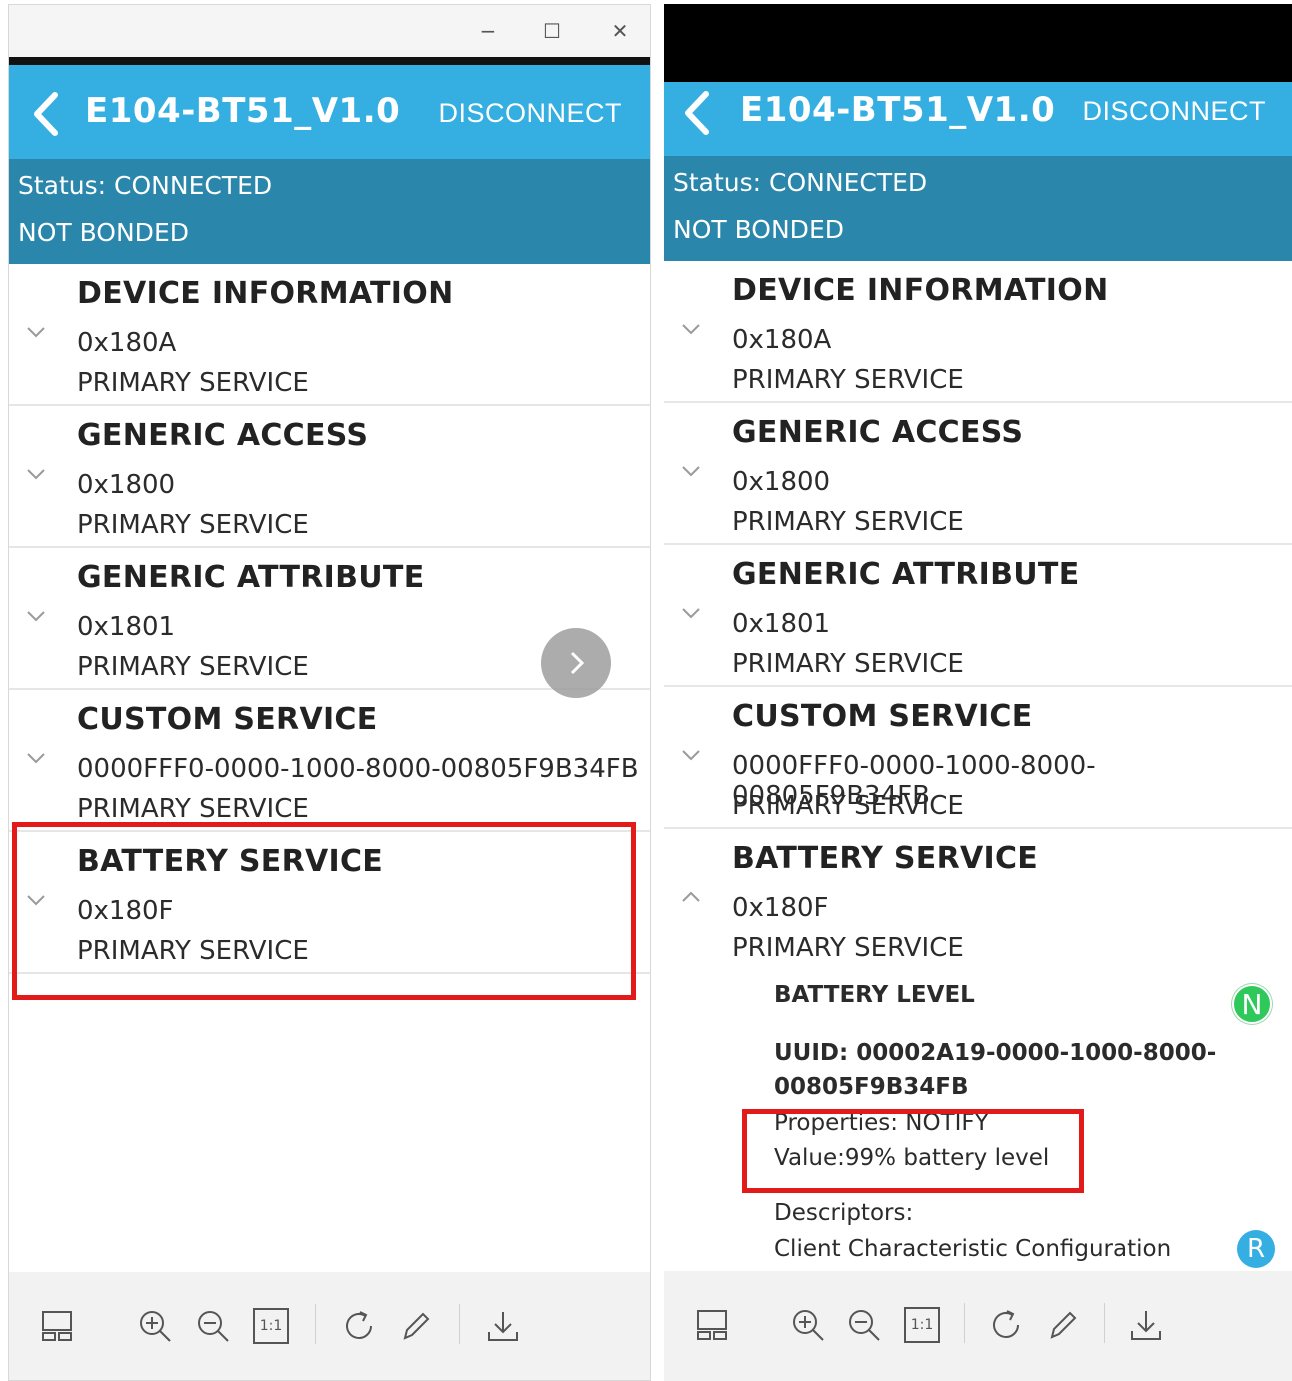 The height and width of the screenshot is (1381, 1292). Describe the element at coordinates (780, 908) in the screenshot. I see `service-uuid: 0x180F` at that location.